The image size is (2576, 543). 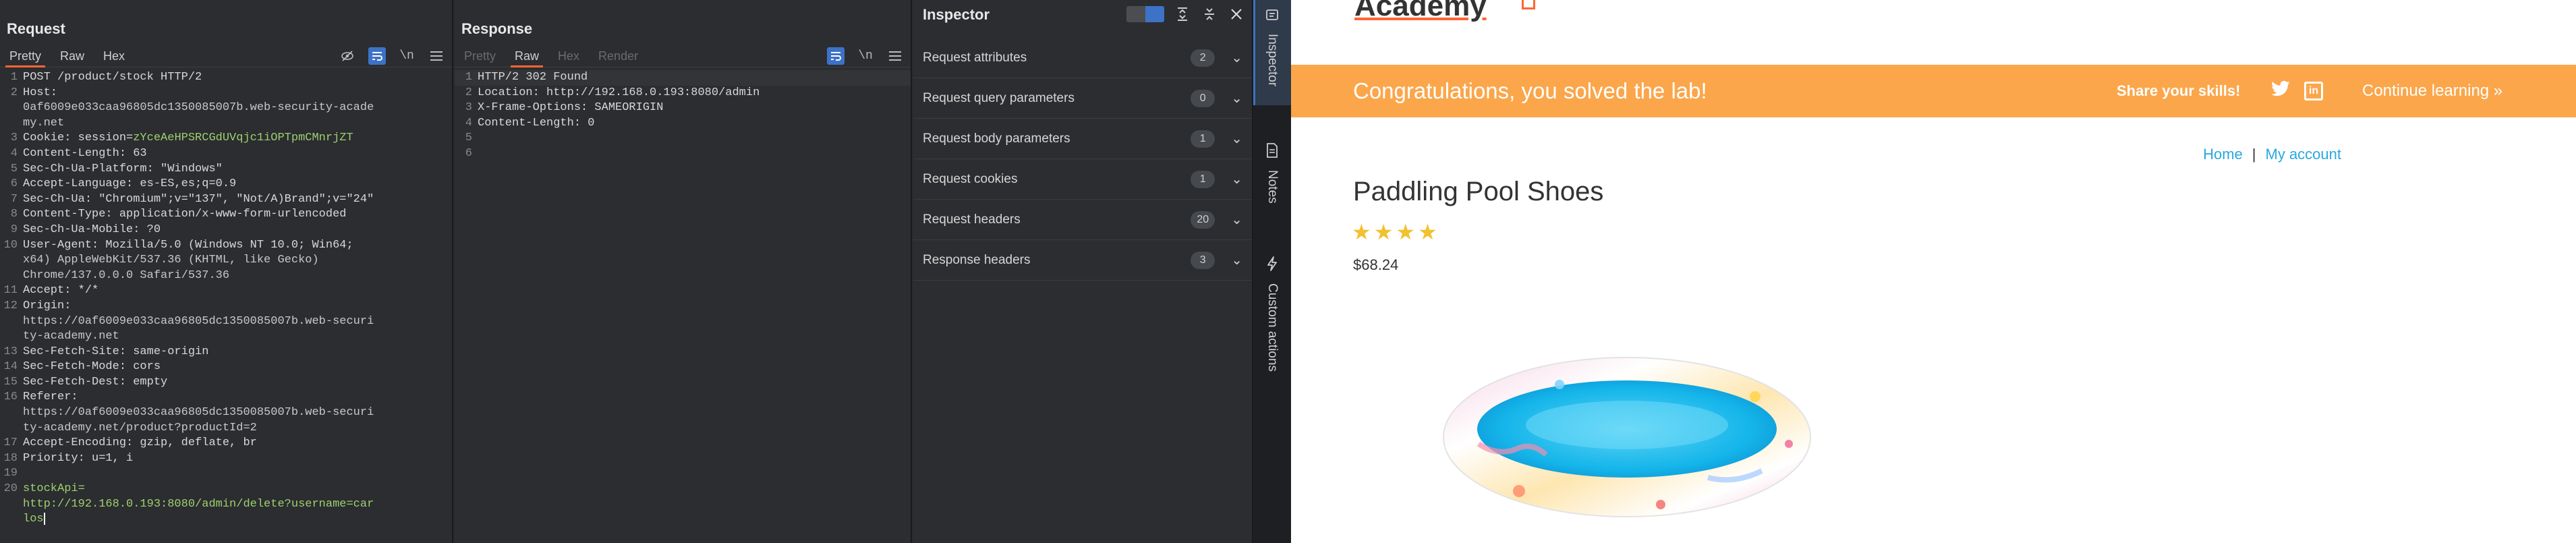 What do you see at coordinates (10, 290) in the screenshot?
I see `line-number: 11` at bounding box center [10, 290].